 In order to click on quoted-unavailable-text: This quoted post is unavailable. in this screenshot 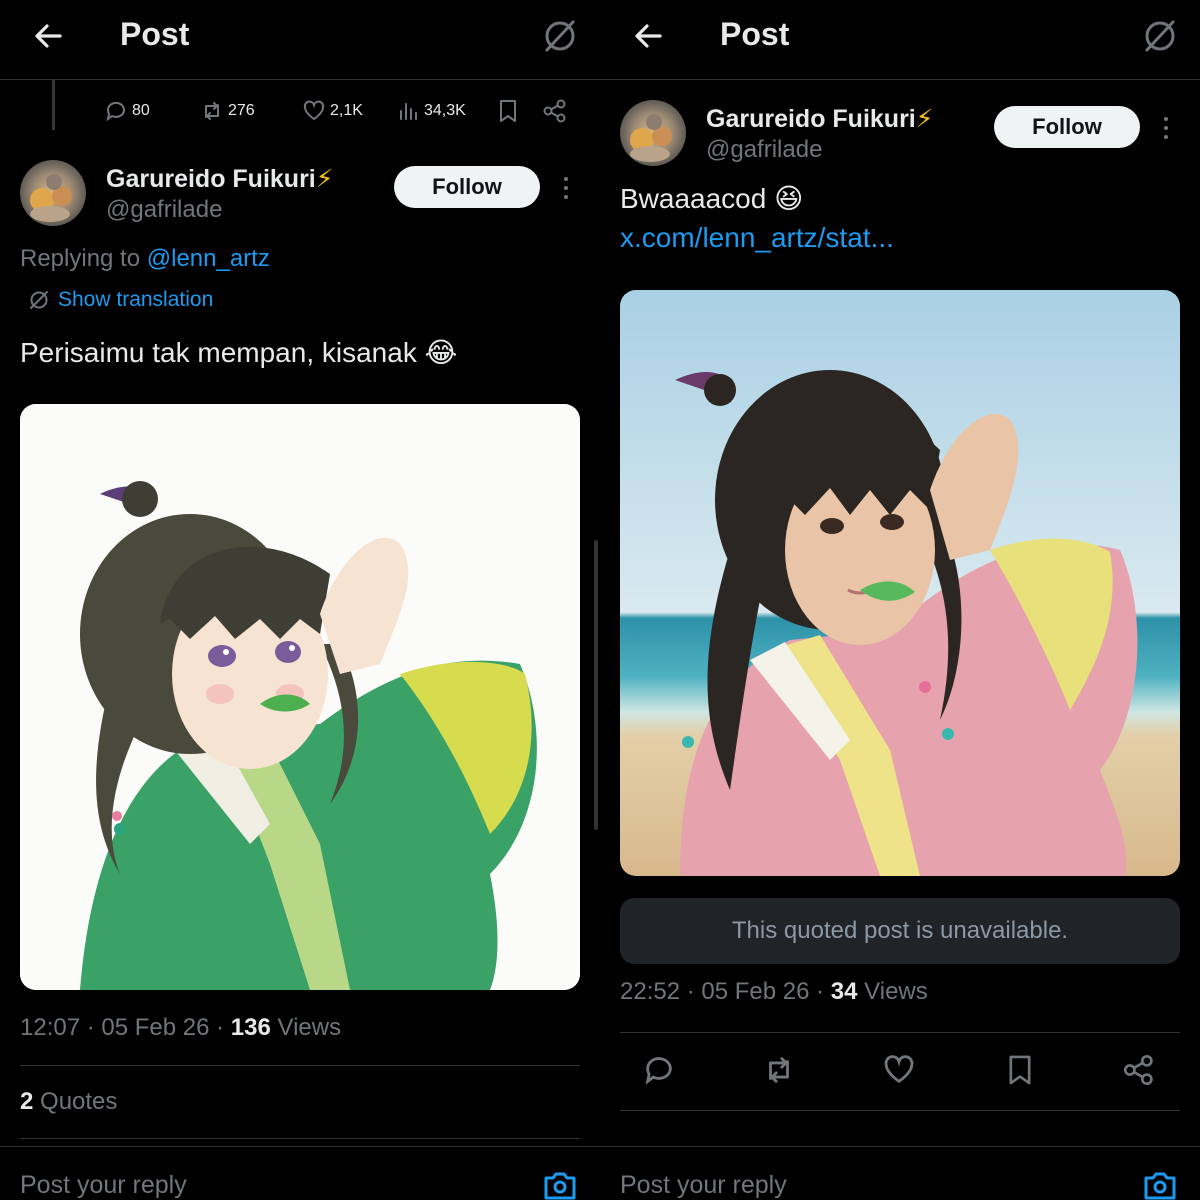, I will do `click(900, 930)`.